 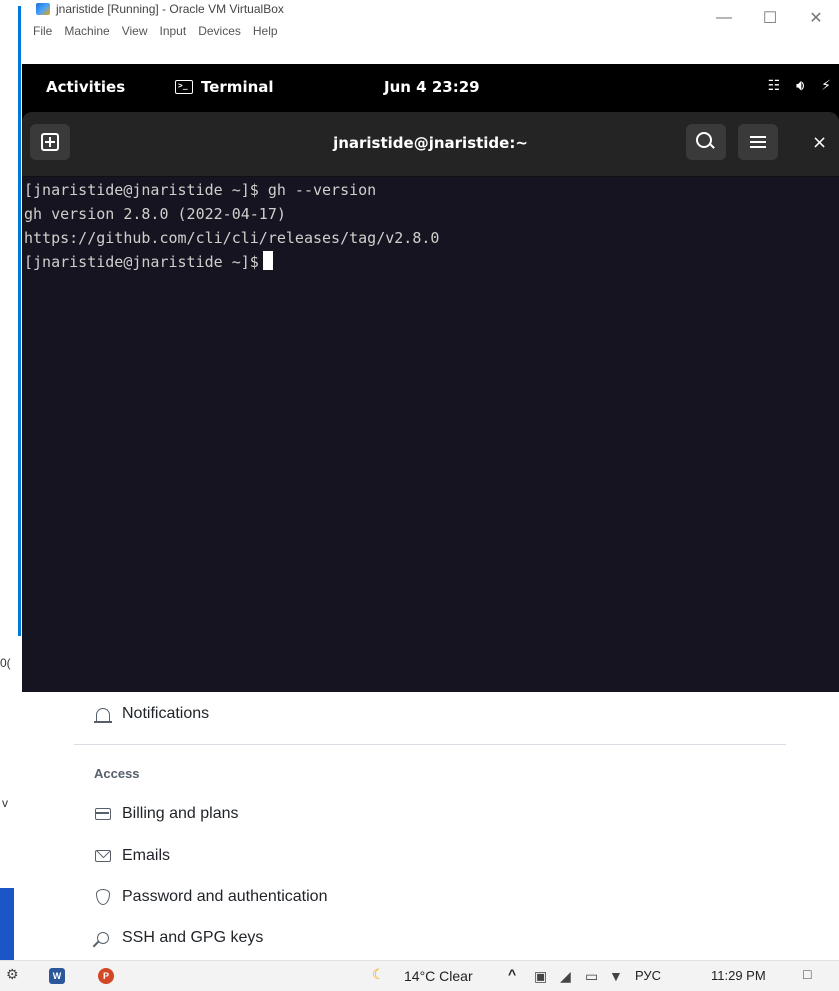 I want to click on shield-icon, so click(x=103, y=897).